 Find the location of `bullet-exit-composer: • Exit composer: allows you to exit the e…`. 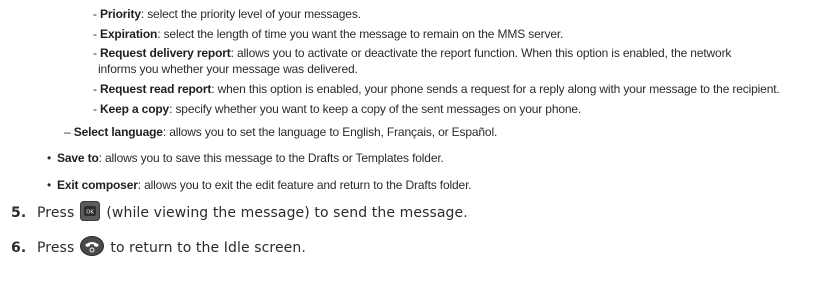

bullet-exit-composer: • Exit composer: allows you to exit the e… is located at coordinates (259, 185).